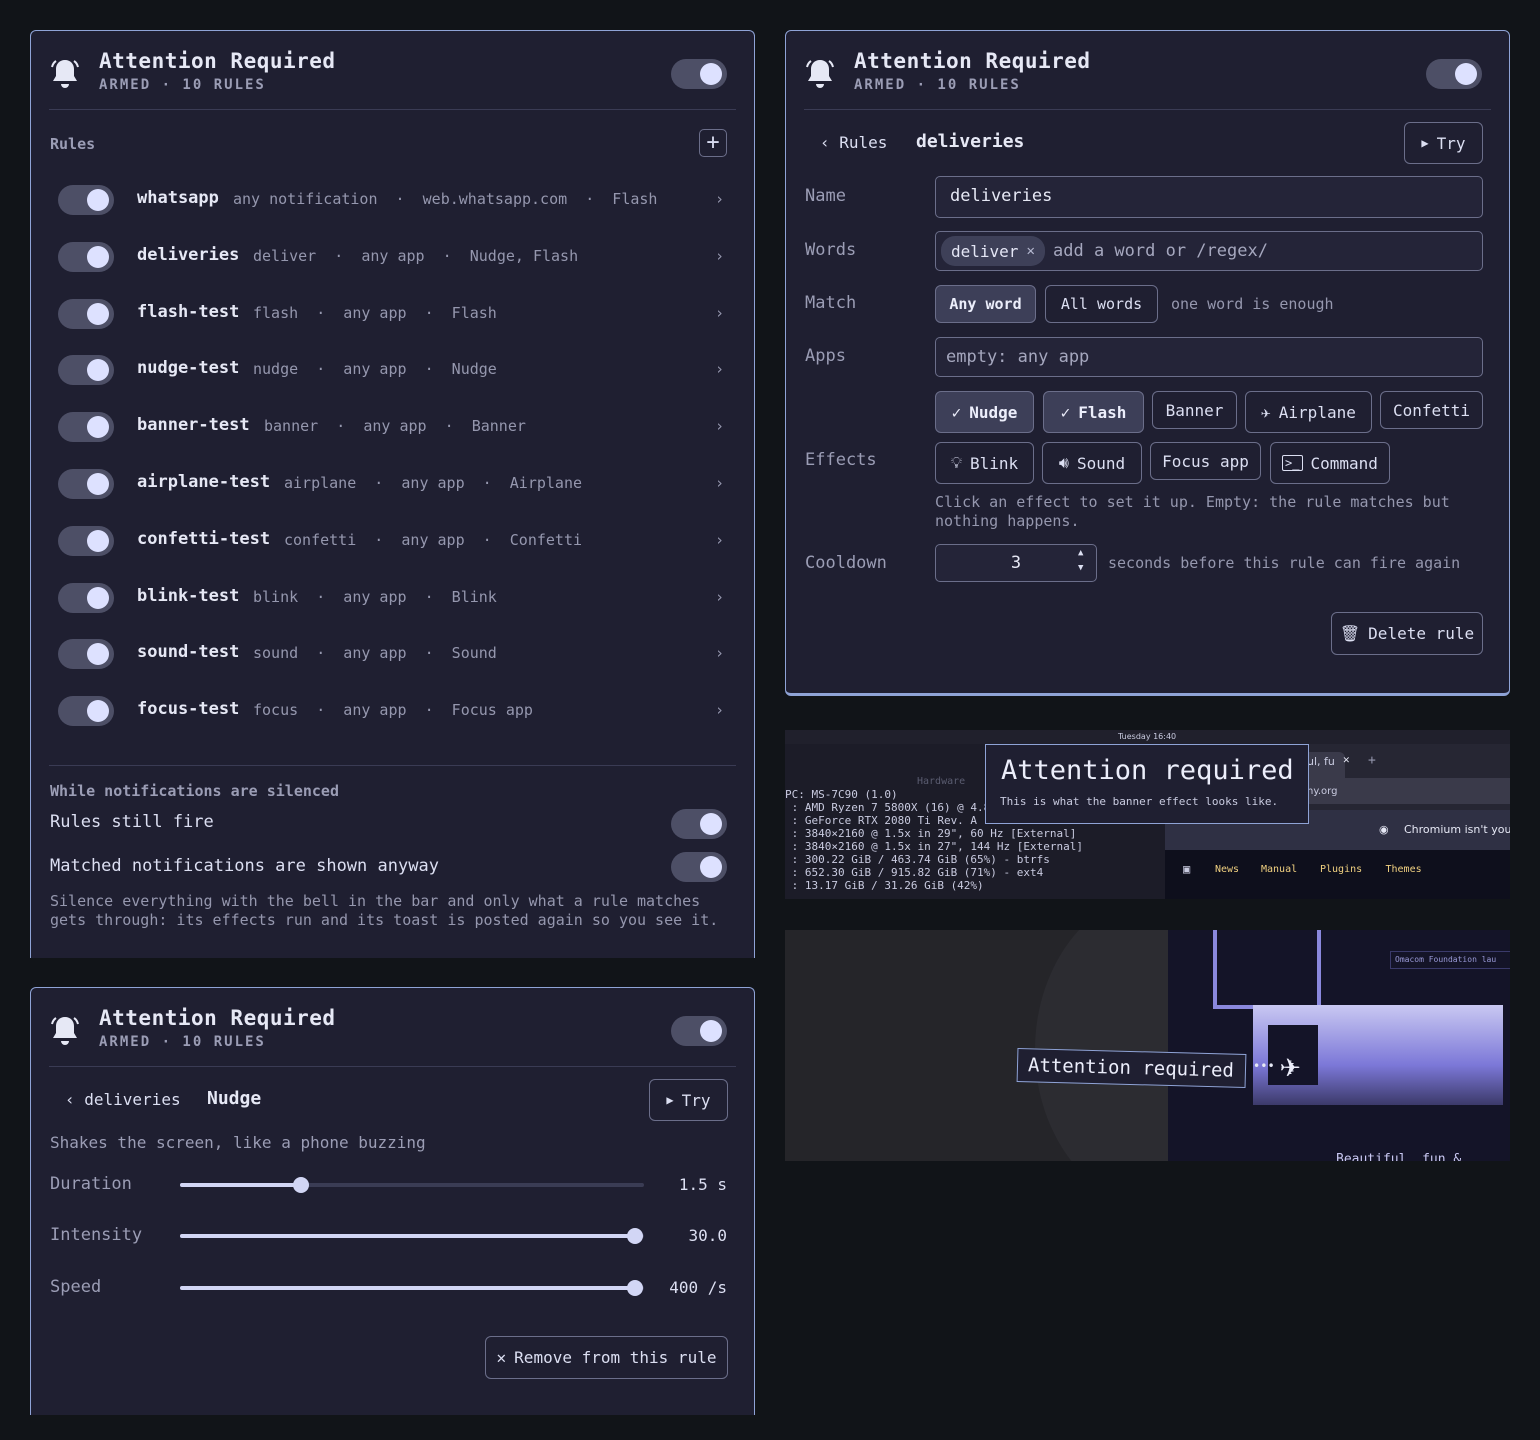 The width and height of the screenshot is (1540, 1440). I want to click on intensity-slider, so click(412, 1236).